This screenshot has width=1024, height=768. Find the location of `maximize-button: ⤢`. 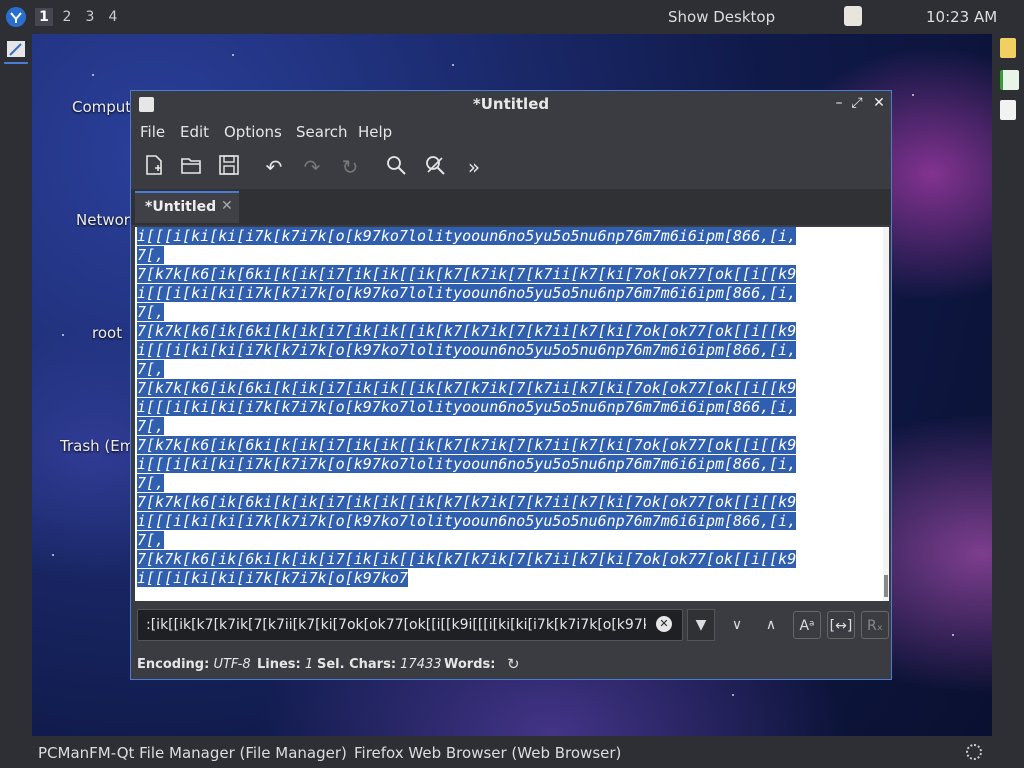

maximize-button: ⤢ is located at coordinates (857, 104).